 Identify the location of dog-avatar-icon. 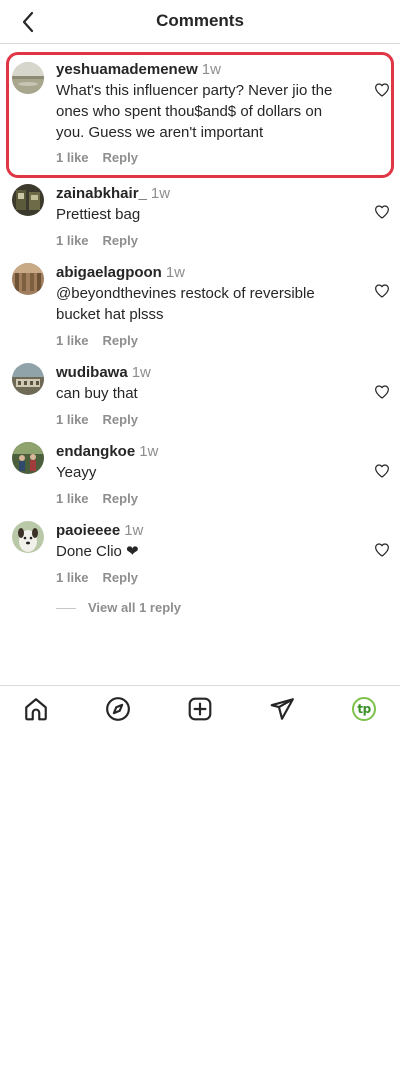
(28, 537).